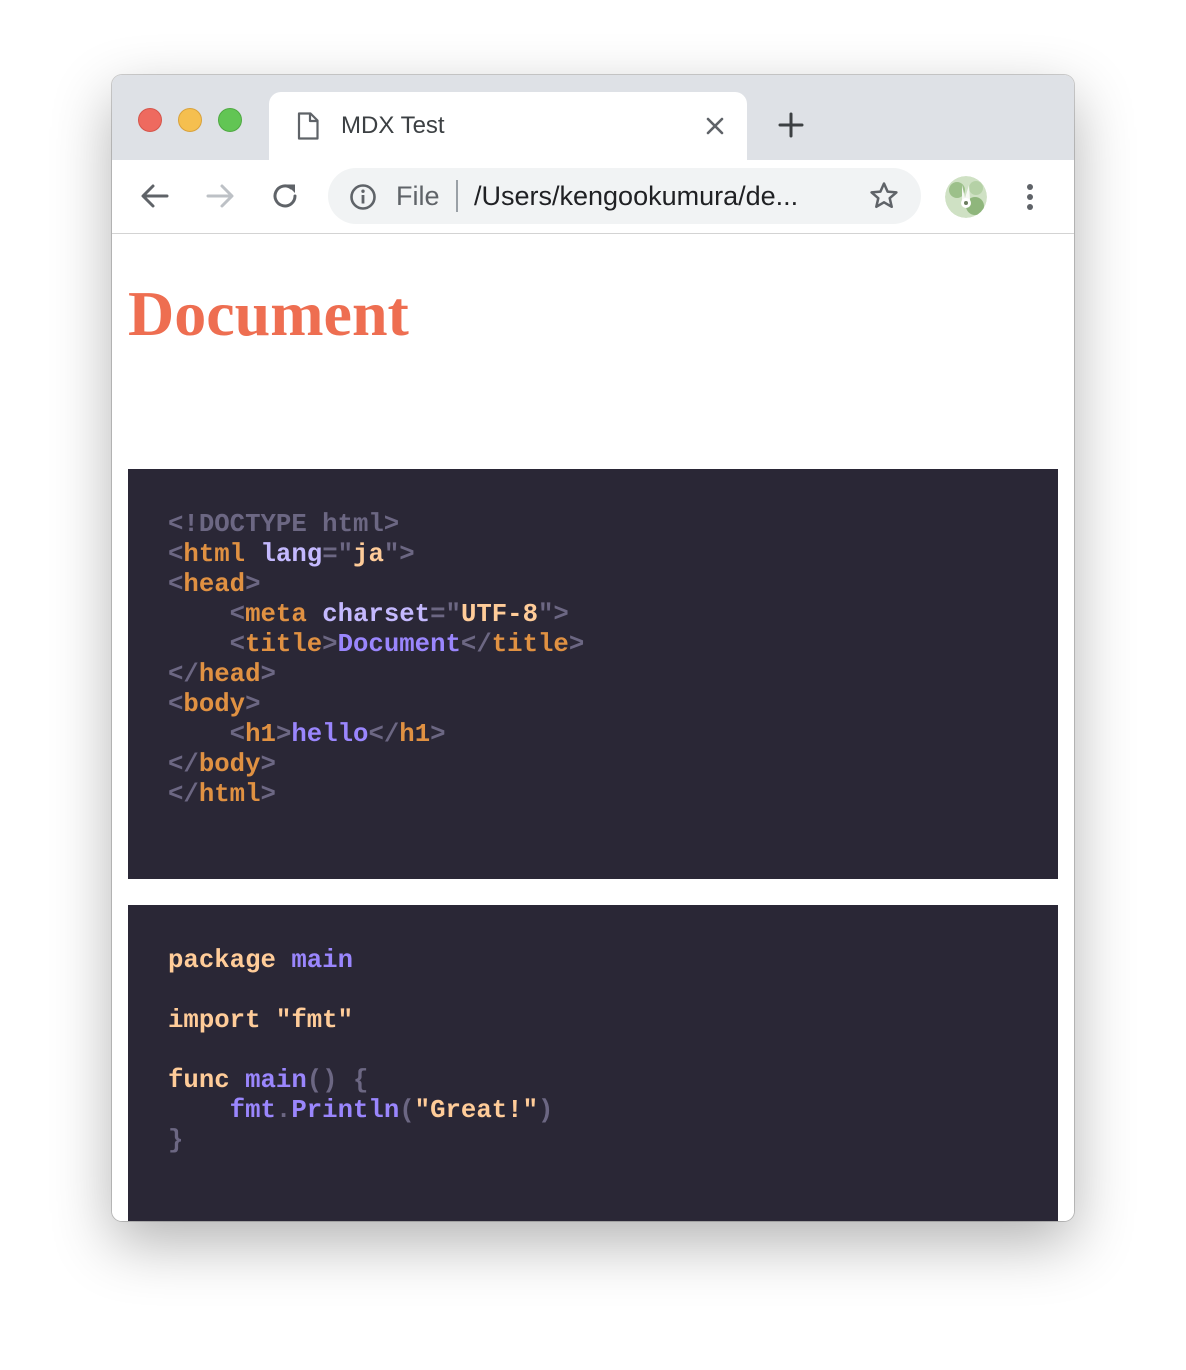 Image resolution: width=1186 pixels, height=1370 pixels. What do you see at coordinates (593, 615) in the screenshot?
I see `code-line: <meta charset="UTF-8">` at bounding box center [593, 615].